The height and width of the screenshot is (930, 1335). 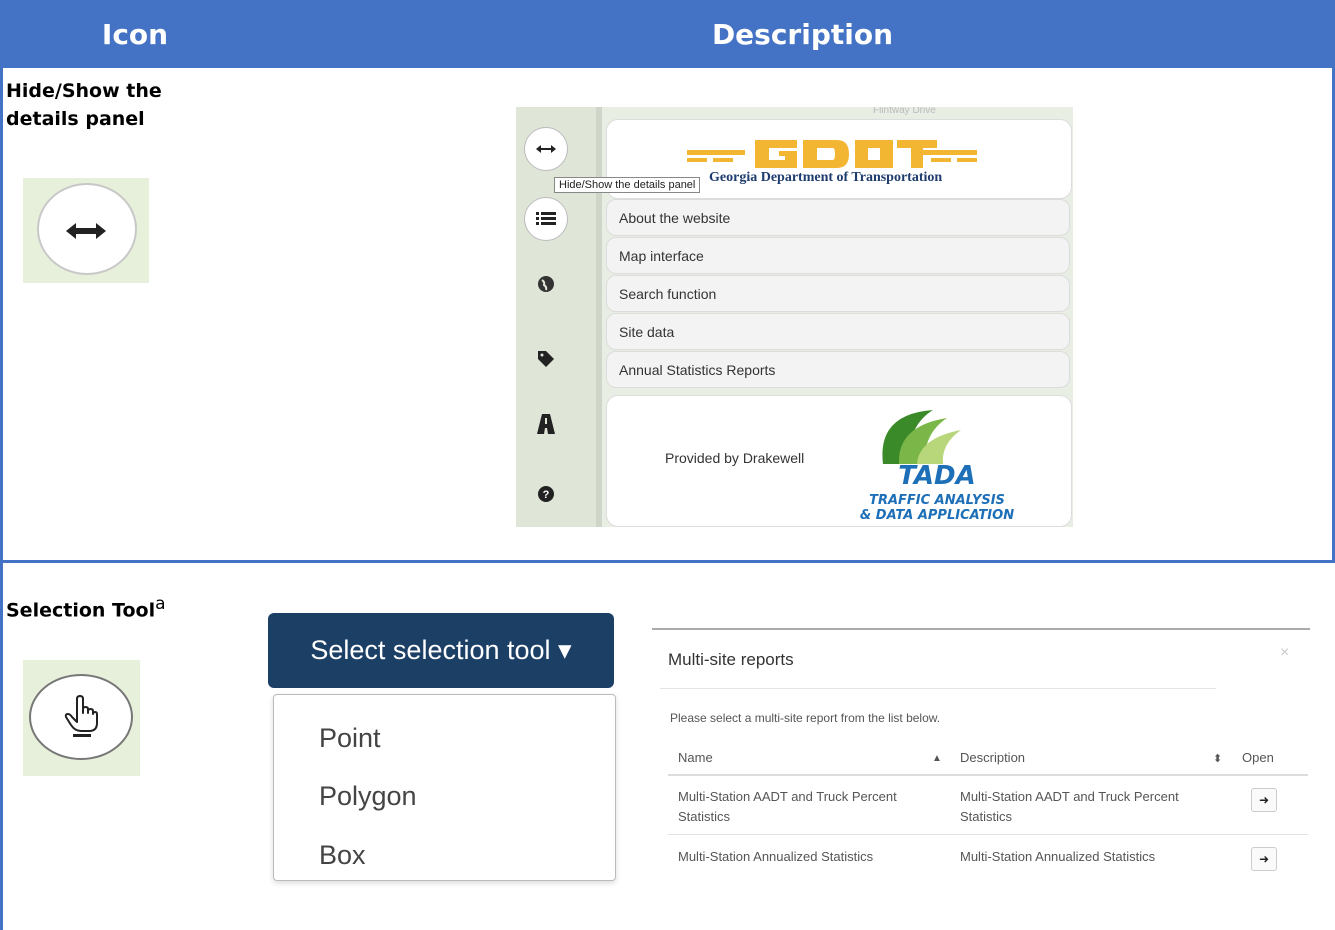 What do you see at coordinates (546, 359) in the screenshot?
I see `tag-icon` at bounding box center [546, 359].